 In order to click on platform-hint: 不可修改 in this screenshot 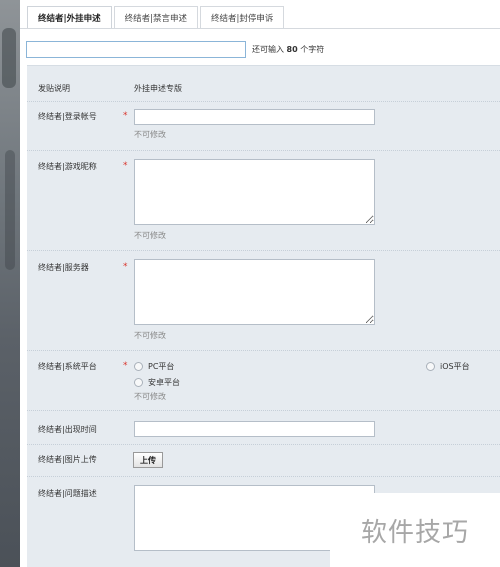, I will do `click(150, 396)`.